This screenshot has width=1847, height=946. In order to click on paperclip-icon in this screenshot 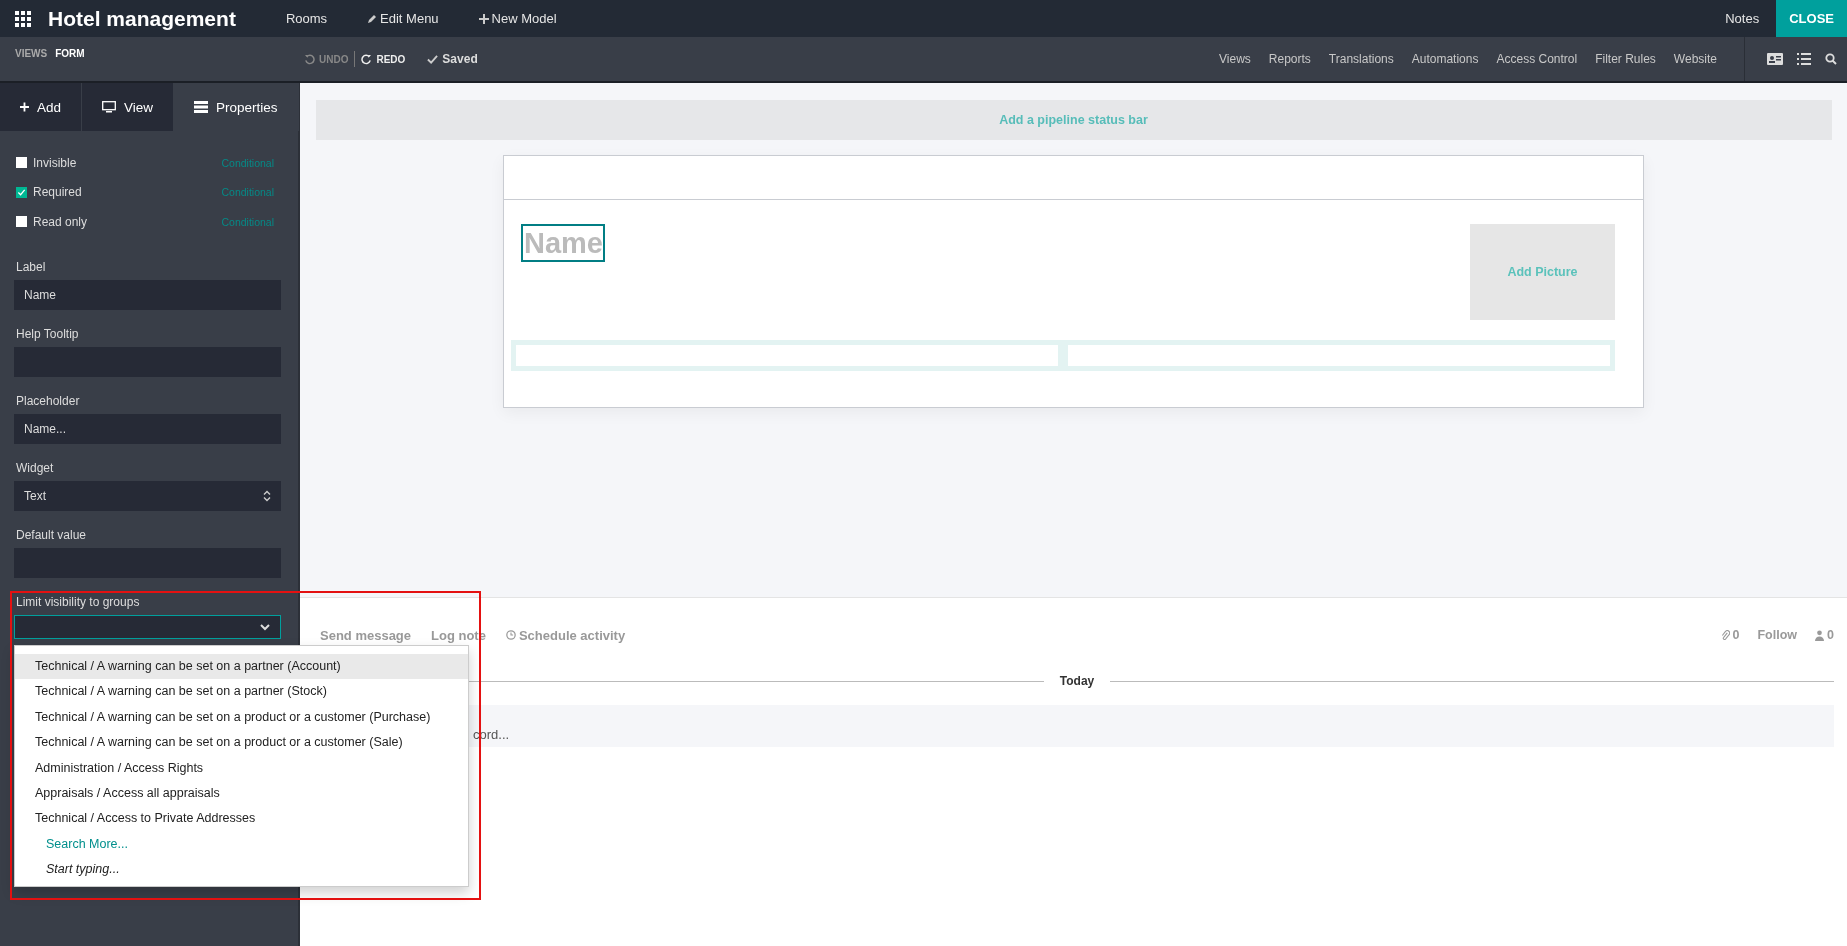, I will do `click(1725, 635)`.